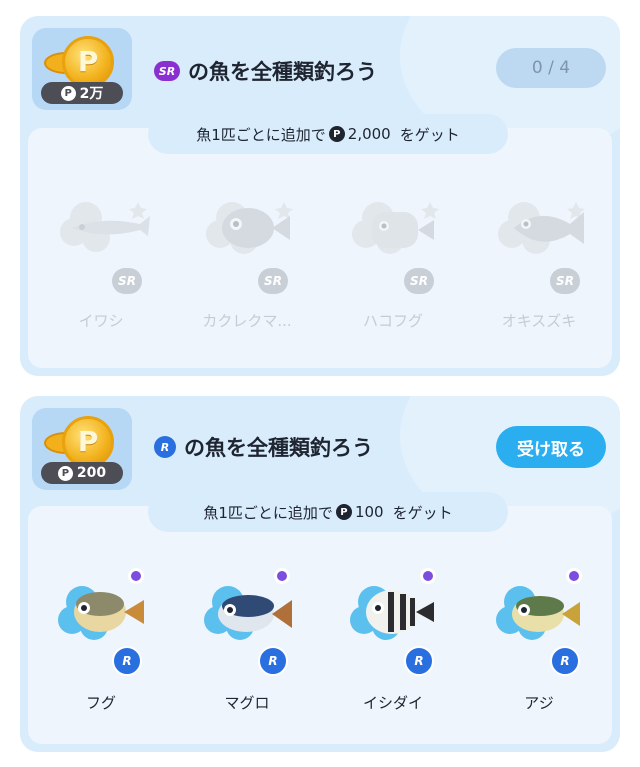  I want to click on reward-amount: P 200, so click(82, 473).